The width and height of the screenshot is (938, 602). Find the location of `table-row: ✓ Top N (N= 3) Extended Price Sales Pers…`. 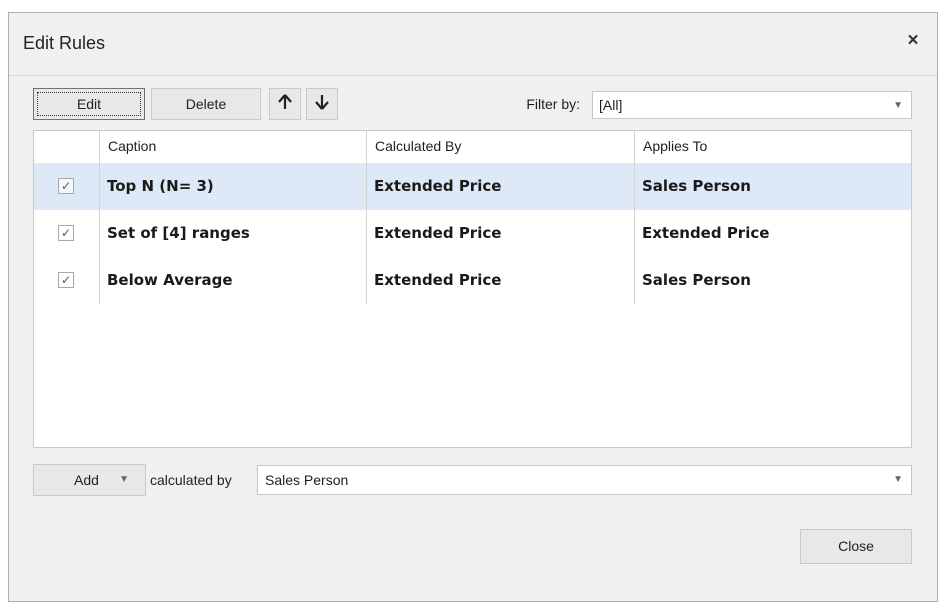

table-row: ✓ Top N (N= 3) Extended Price Sales Pers… is located at coordinates (472, 186).